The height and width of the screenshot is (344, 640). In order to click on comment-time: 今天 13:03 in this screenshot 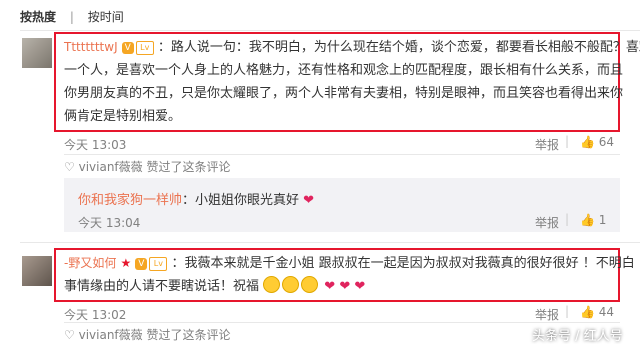, I will do `click(95, 145)`.